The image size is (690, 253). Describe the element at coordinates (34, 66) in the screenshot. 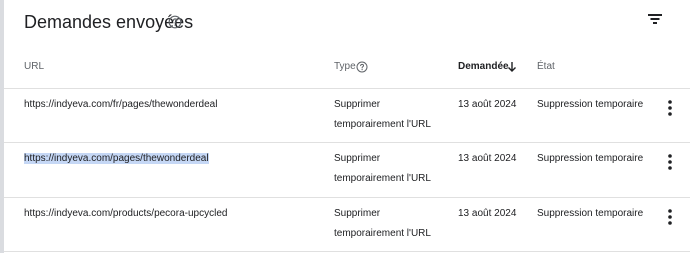

I see `column-header-url: URL` at that location.